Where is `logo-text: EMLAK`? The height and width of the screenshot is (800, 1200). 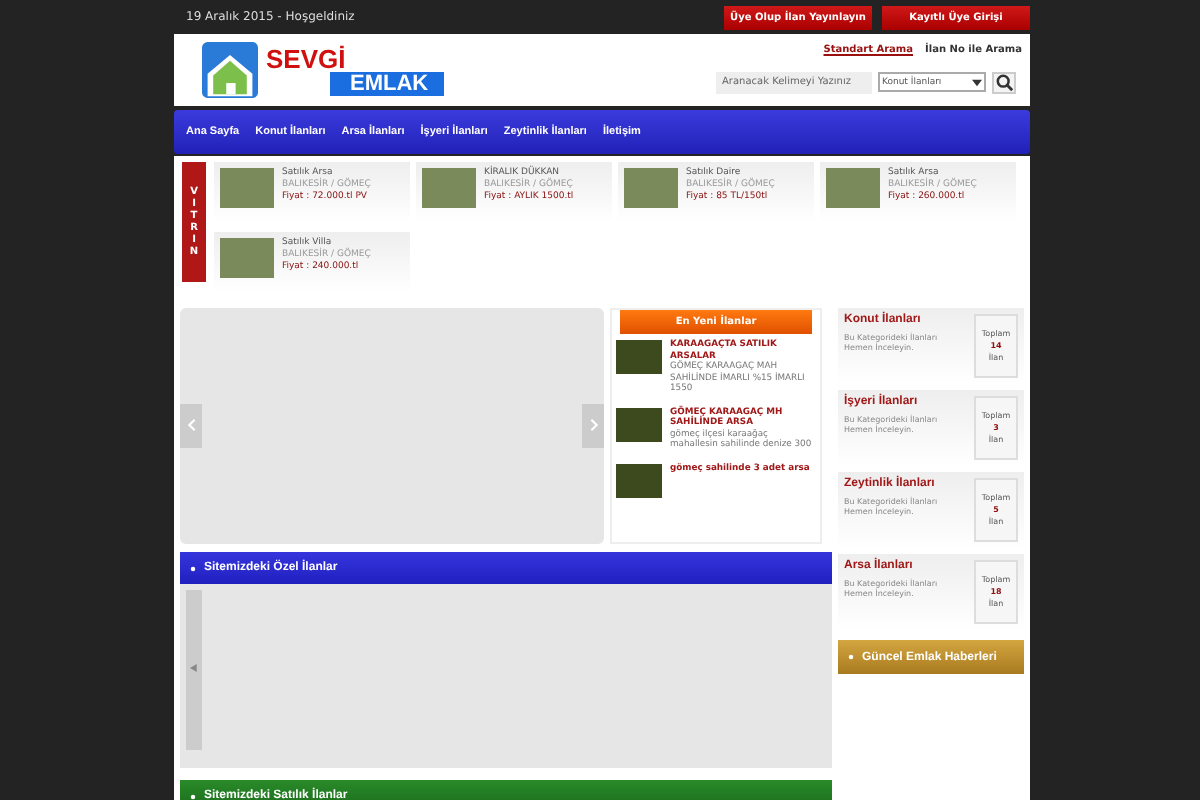
logo-text: EMLAK is located at coordinates (387, 83).